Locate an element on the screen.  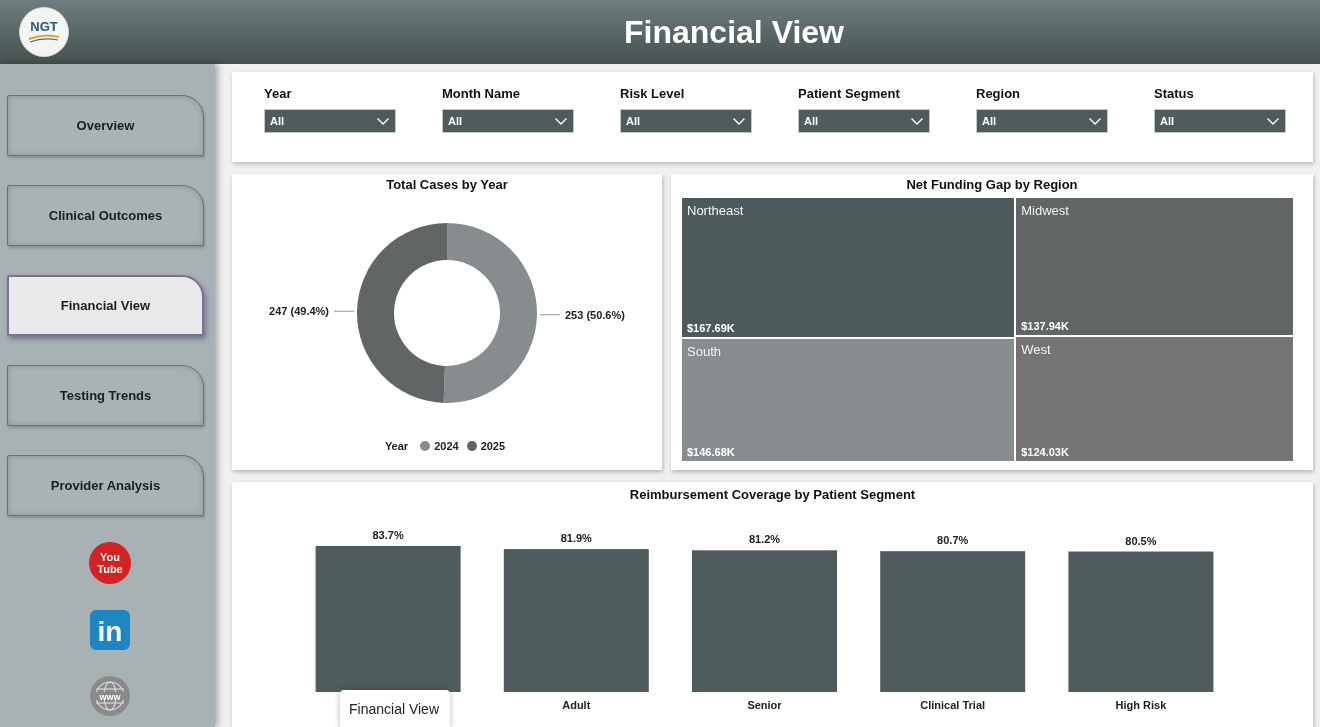
tooltip: Financial View is located at coordinates (395, 708).